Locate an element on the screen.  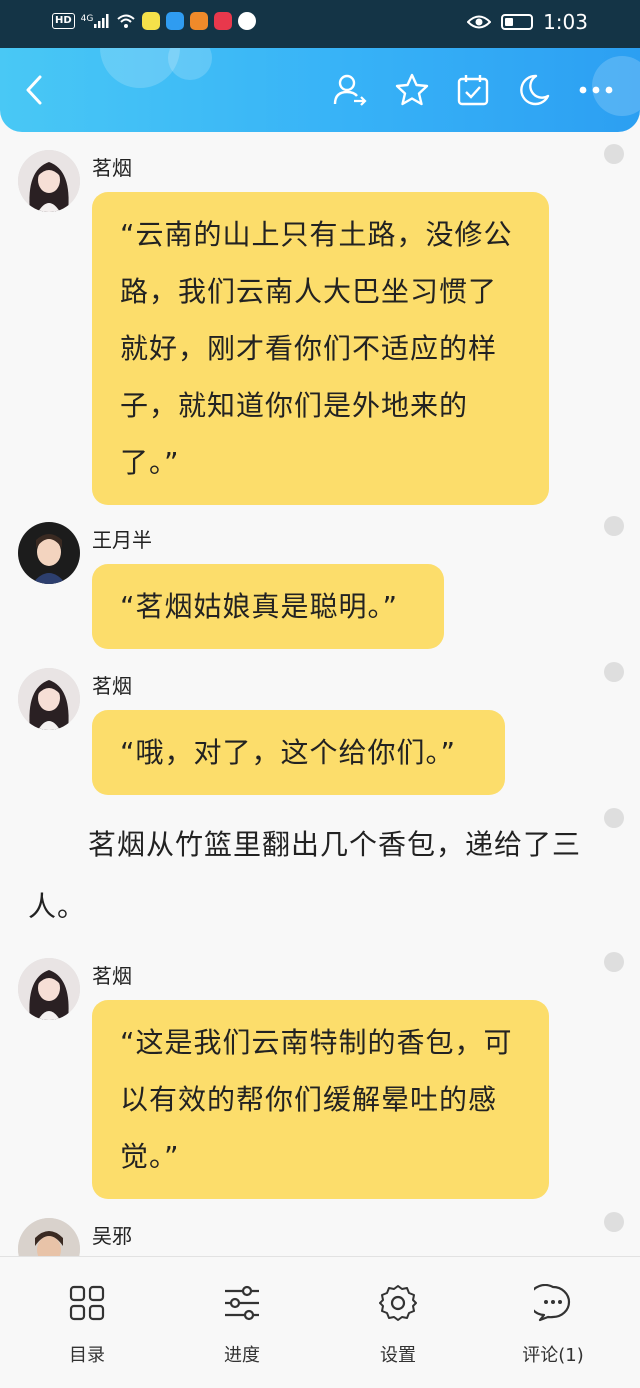
status-time: 1:03 is located at coordinates (565, 22).